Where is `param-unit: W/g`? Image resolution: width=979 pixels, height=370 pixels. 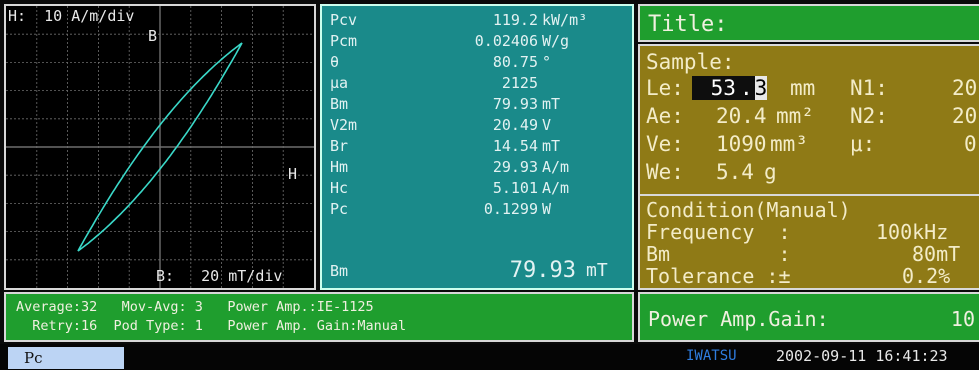 param-unit: W/g is located at coordinates (556, 41).